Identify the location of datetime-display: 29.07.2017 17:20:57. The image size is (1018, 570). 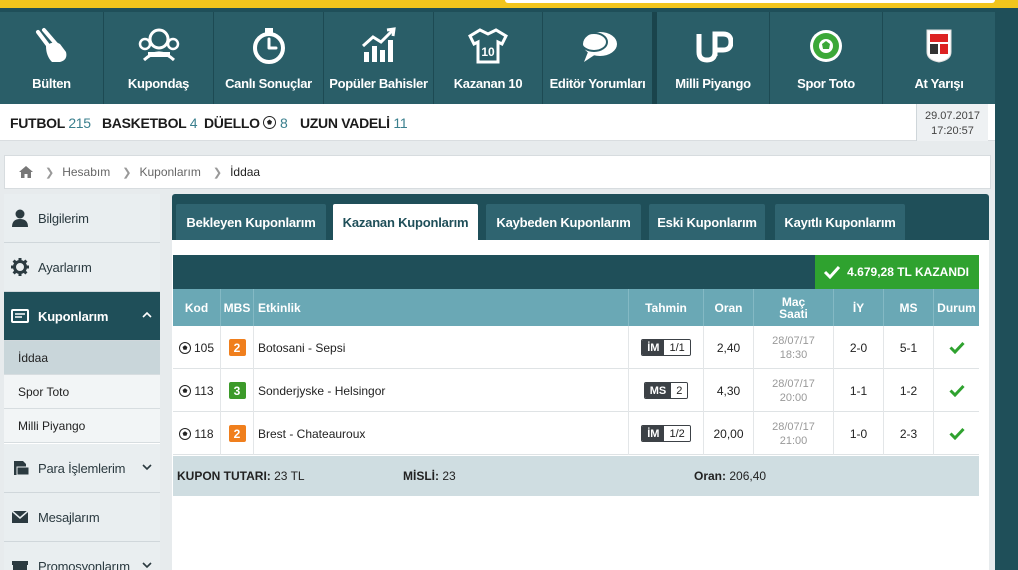
(952, 122).